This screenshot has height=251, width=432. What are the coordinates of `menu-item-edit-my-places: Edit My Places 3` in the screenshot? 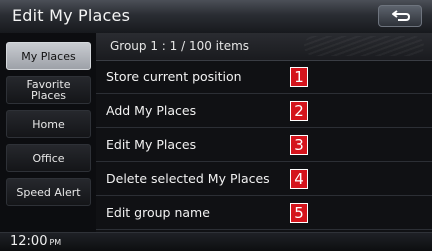 It's located at (264, 145).